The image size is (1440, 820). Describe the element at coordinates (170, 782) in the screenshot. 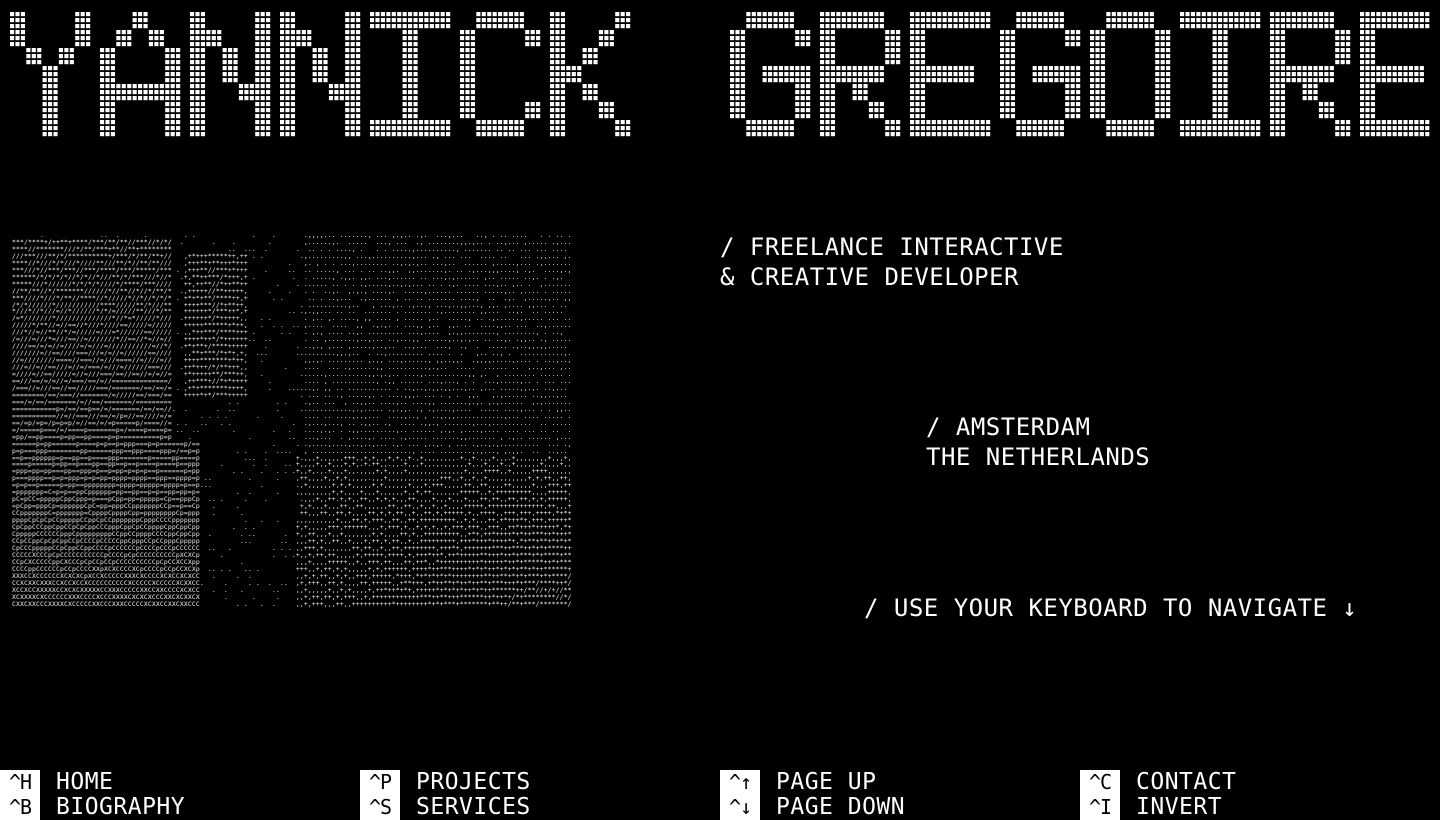

I see `shortcut-home: ^H HOME` at that location.